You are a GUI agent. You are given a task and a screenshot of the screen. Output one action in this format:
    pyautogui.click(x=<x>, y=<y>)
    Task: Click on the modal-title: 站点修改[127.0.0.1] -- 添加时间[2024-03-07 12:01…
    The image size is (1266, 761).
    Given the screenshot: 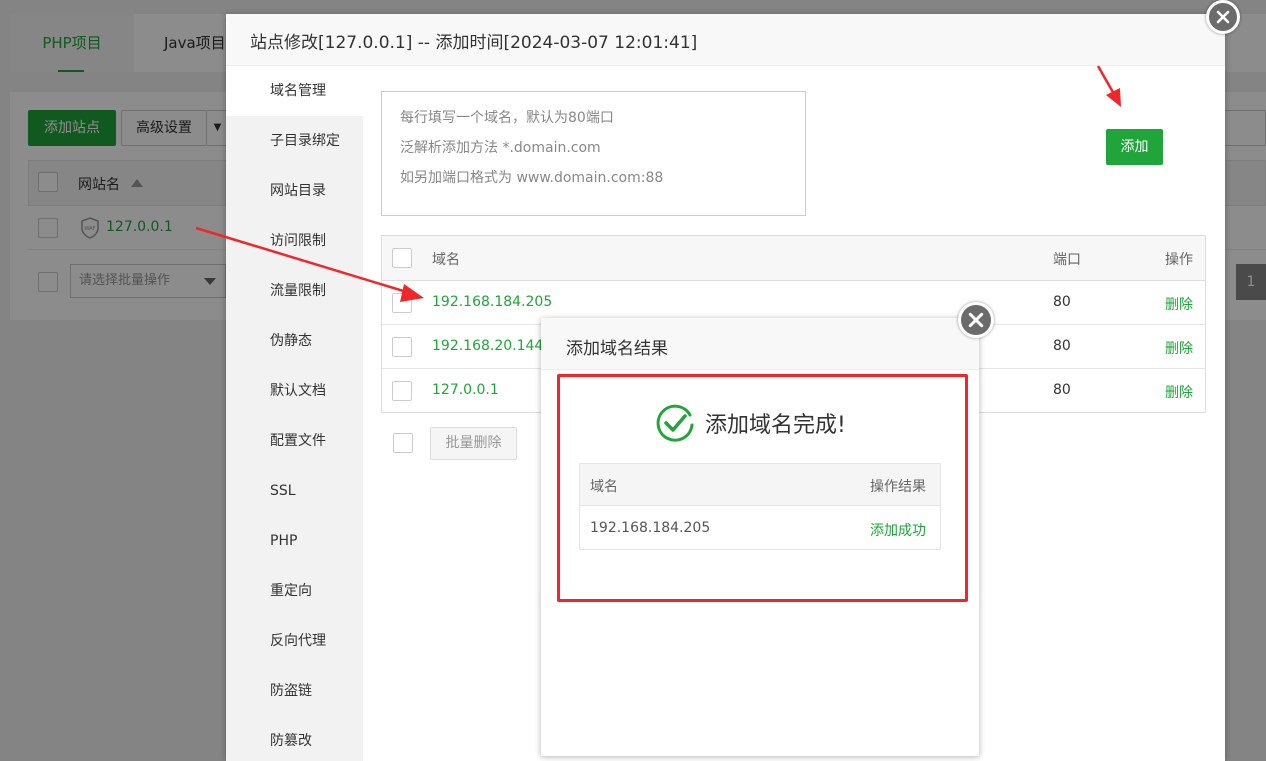 What is the action you would take?
    pyautogui.click(x=474, y=43)
    